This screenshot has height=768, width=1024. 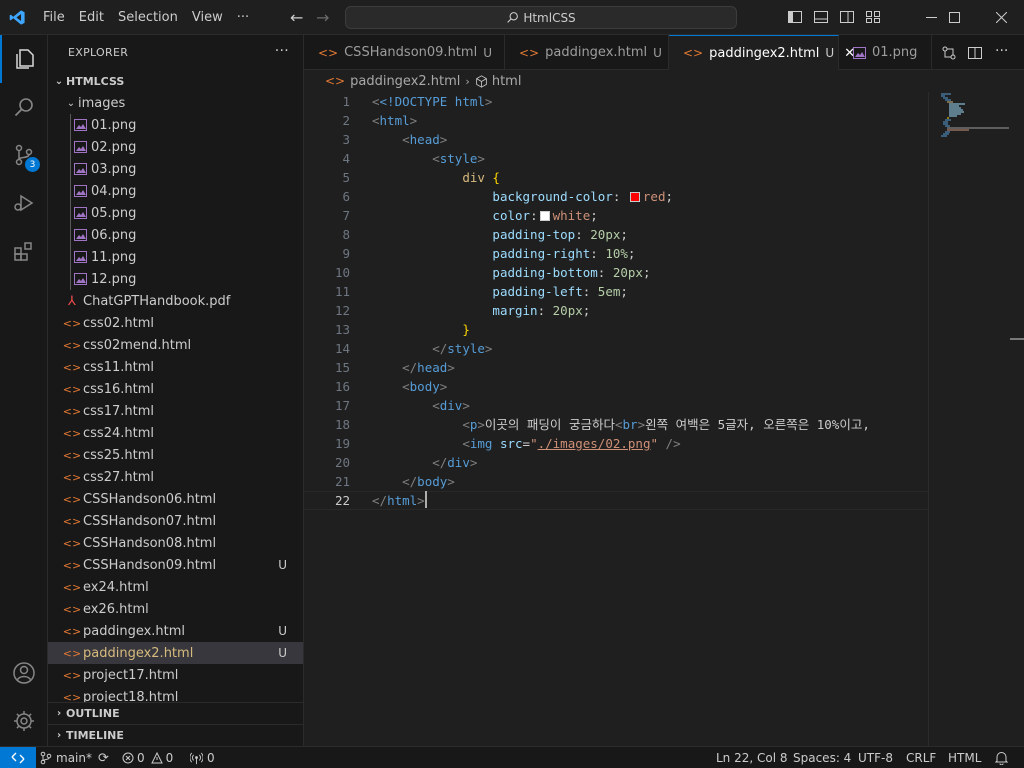 I want to click on language-mode: HTML, so click(x=964, y=757).